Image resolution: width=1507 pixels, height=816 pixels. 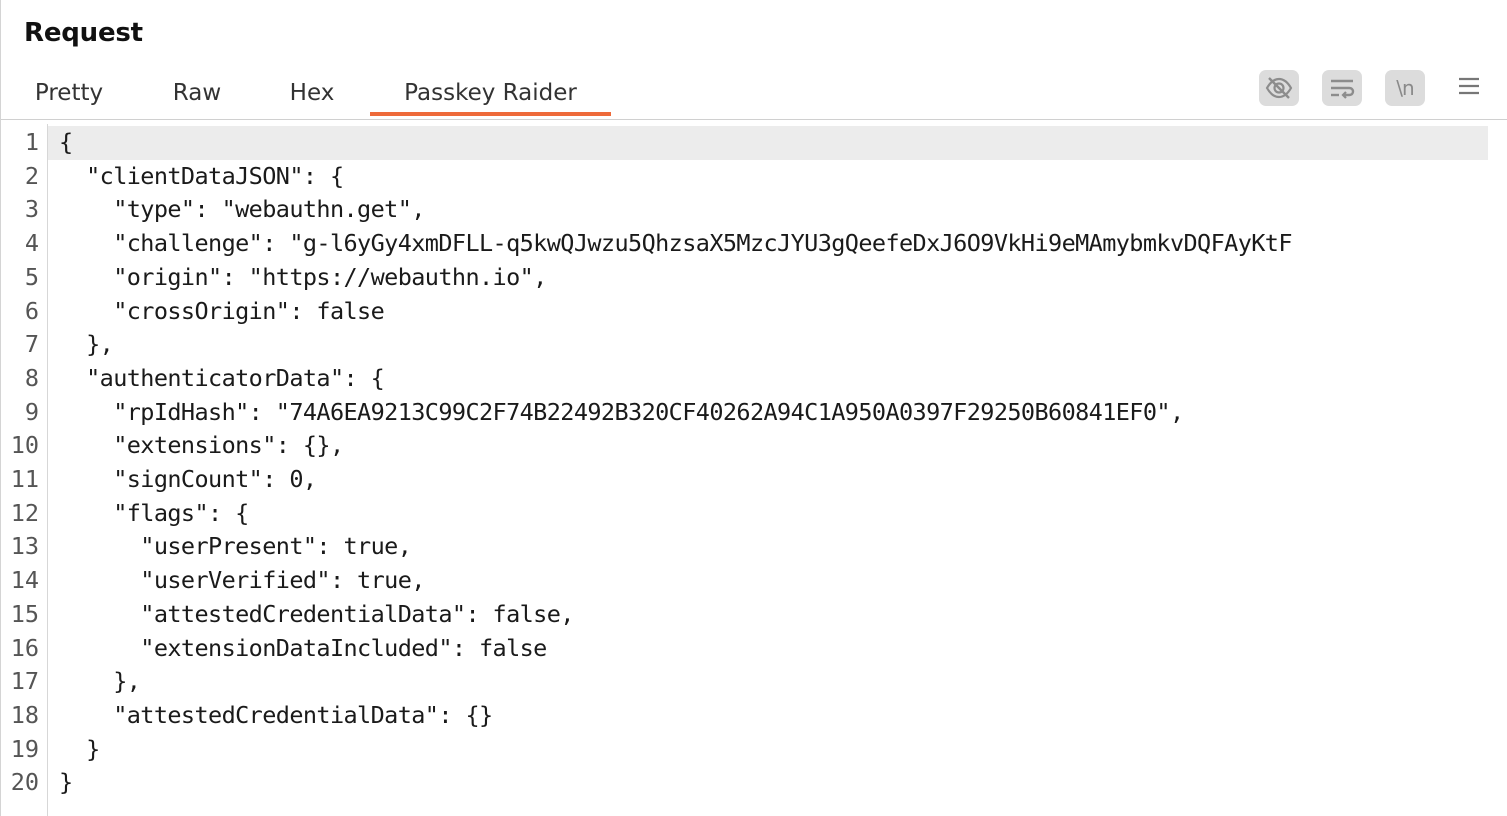 I want to click on code-line: 8 "authenticatorData": {, so click(x=744, y=379).